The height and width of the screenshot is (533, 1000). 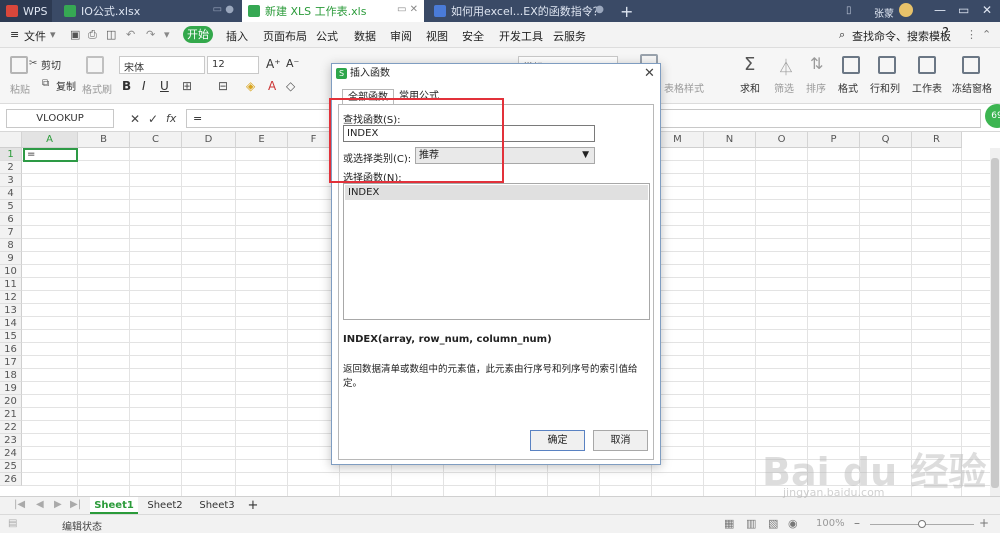 What do you see at coordinates (104, 140) in the screenshot?
I see `column-header-b: B` at bounding box center [104, 140].